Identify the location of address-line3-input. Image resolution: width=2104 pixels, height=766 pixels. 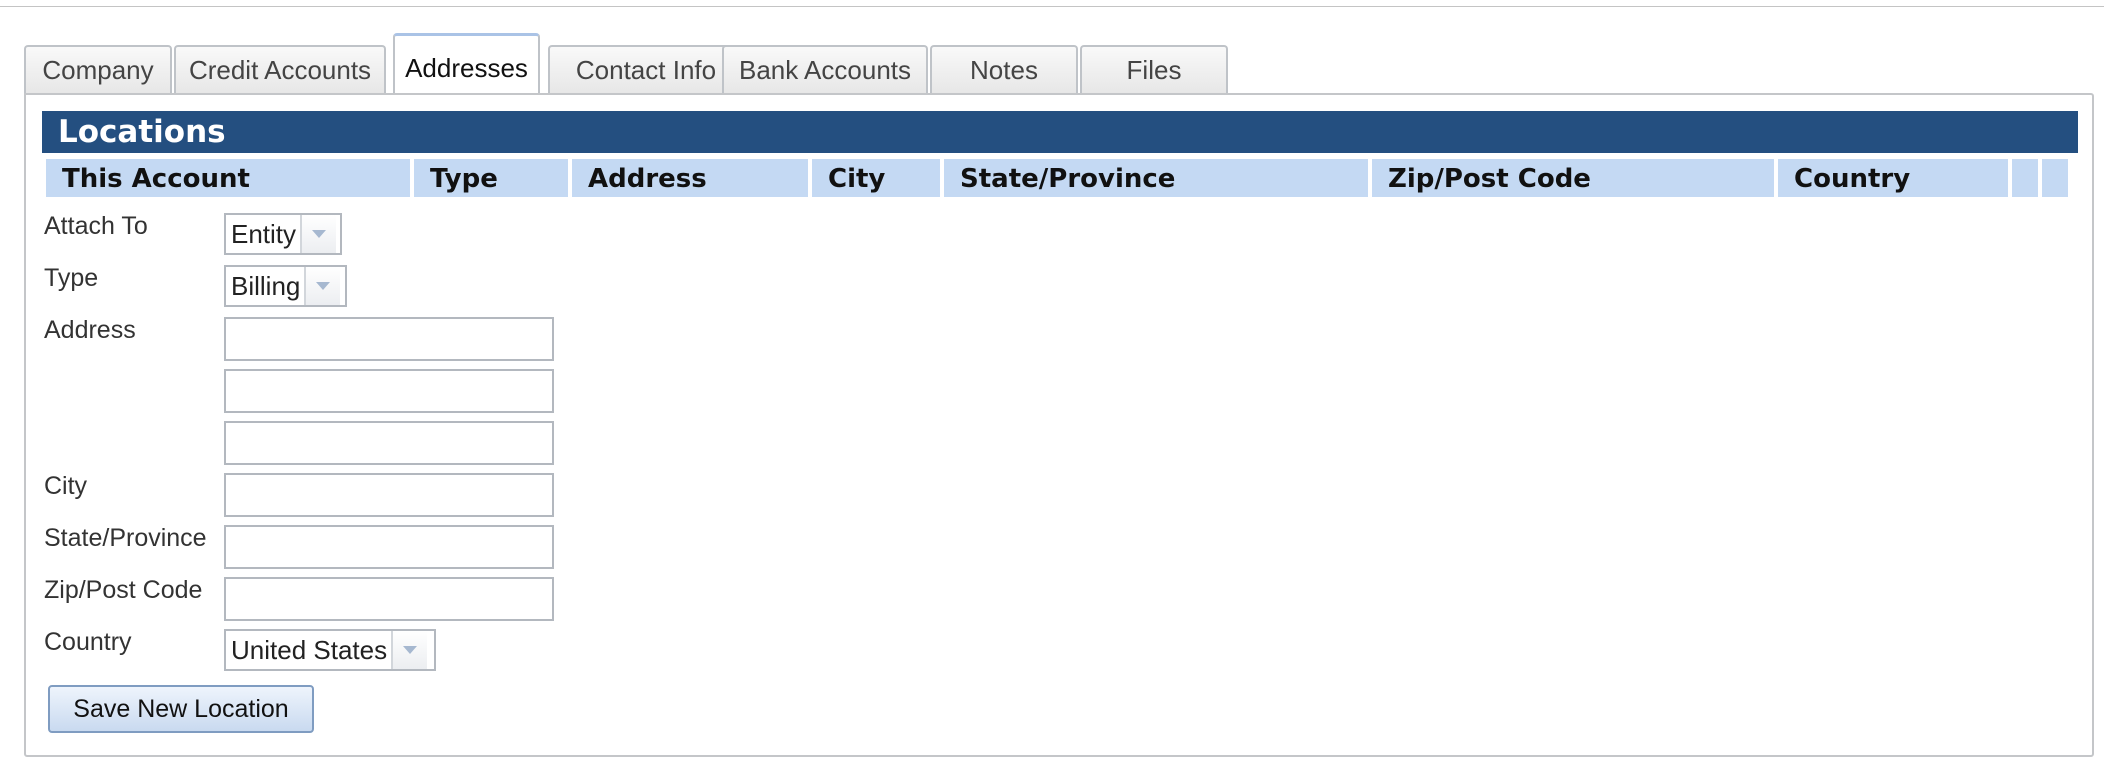
(389, 443).